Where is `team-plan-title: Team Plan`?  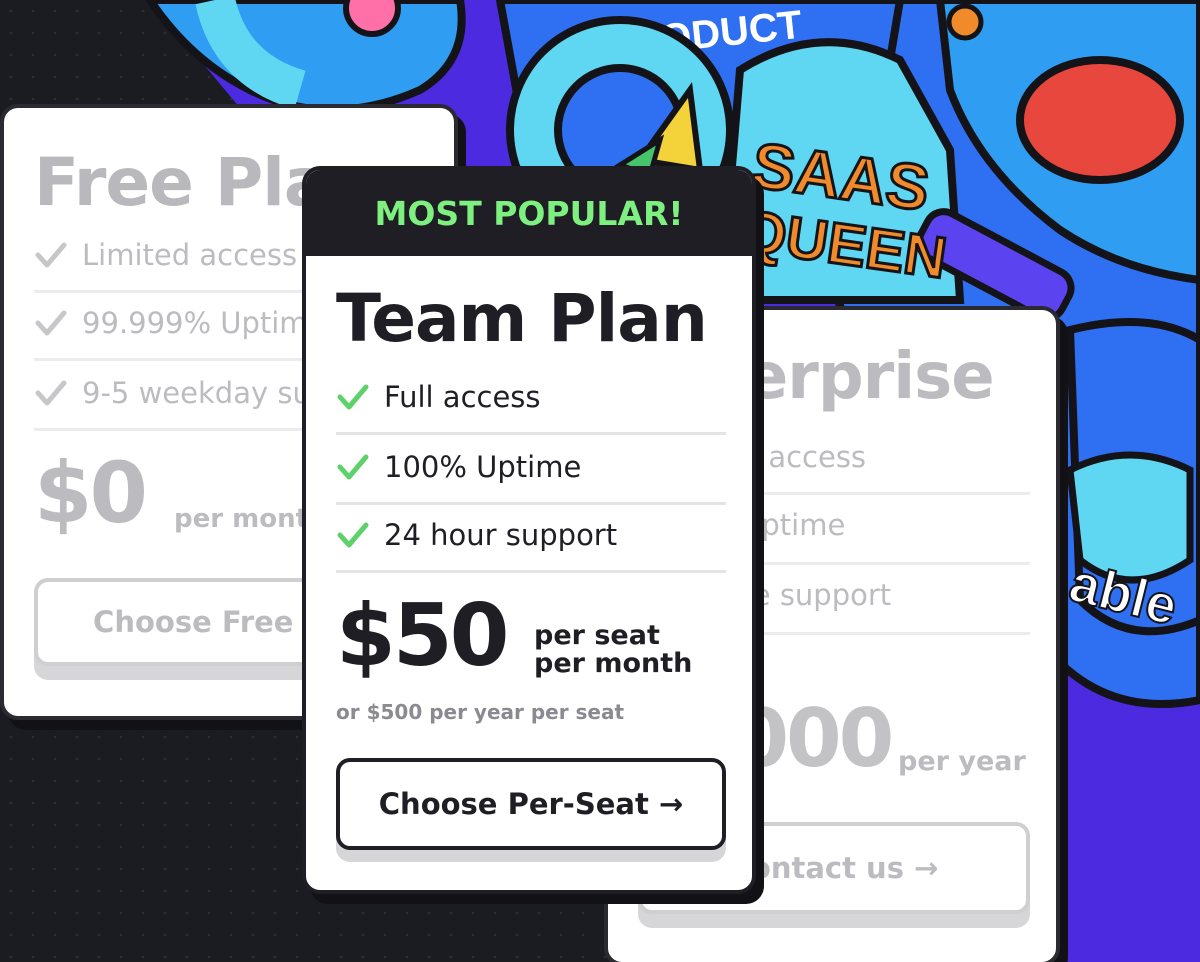 team-plan-title: Team Plan is located at coordinates (522, 318).